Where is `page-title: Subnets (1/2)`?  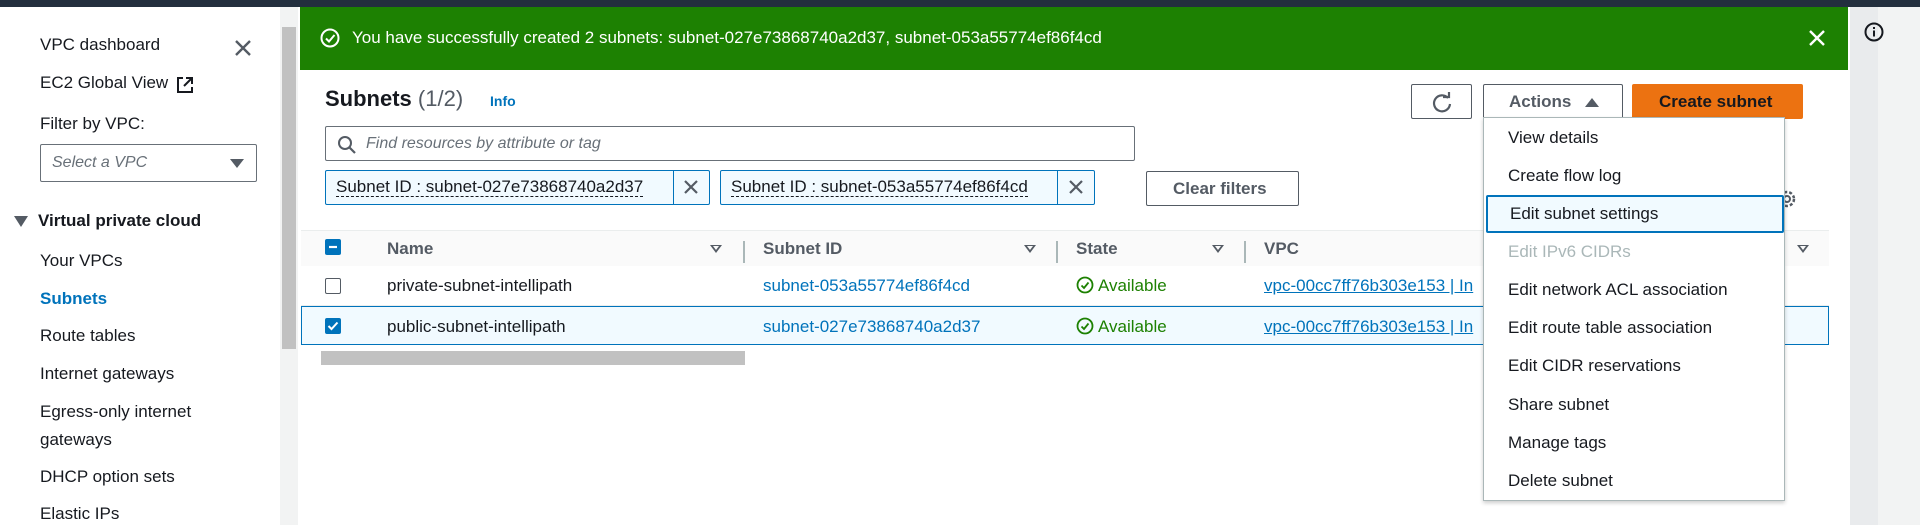
page-title: Subnets (1/2) is located at coordinates (394, 99).